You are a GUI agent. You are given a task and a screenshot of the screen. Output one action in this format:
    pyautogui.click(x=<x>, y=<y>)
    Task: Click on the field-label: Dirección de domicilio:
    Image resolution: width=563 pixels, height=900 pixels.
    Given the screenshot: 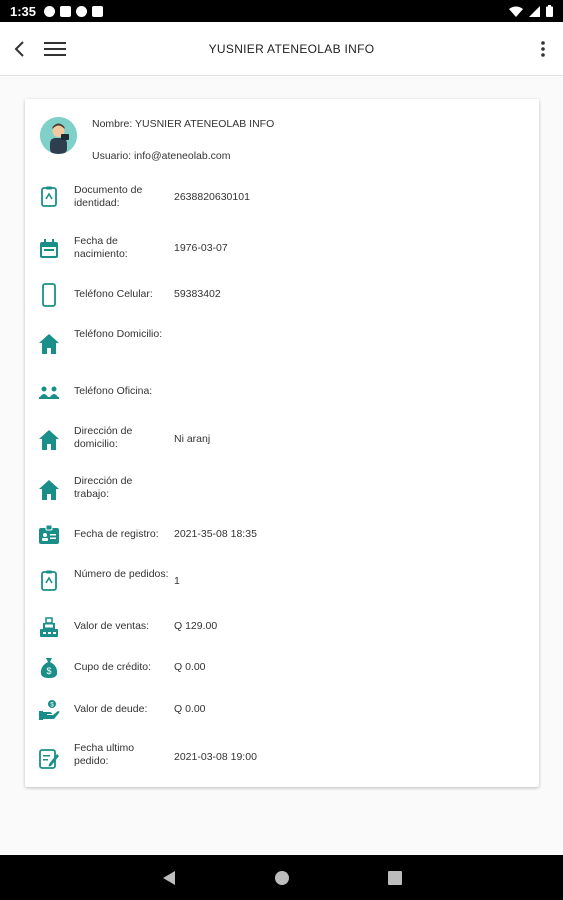 What is the action you would take?
    pyautogui.click(x=103, y=437)
    